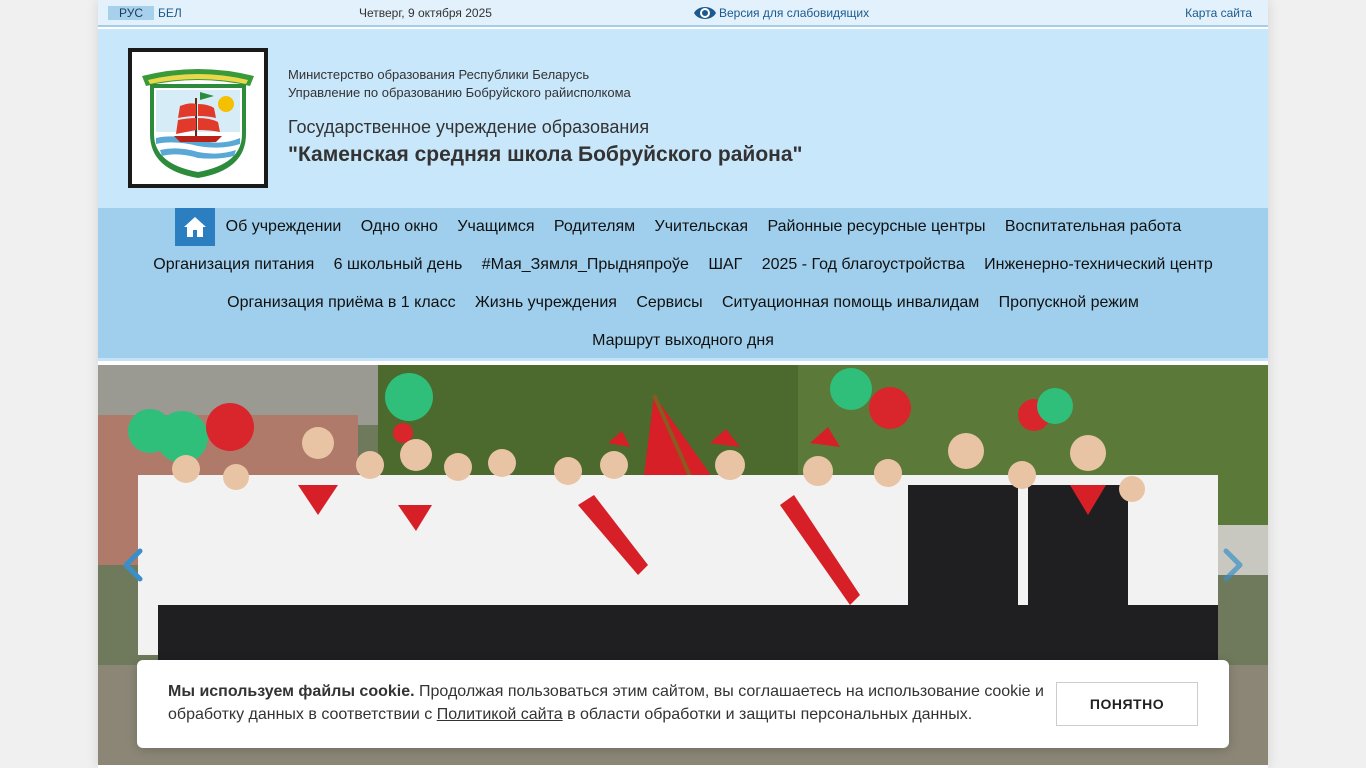 The height and width of the screenshot is (768, 1366). What do you see at coordinates (850, 303) in the screenshot?
I see `menu-item: Ситуационная помощь инвалидам` at bounding box center [850, 303].